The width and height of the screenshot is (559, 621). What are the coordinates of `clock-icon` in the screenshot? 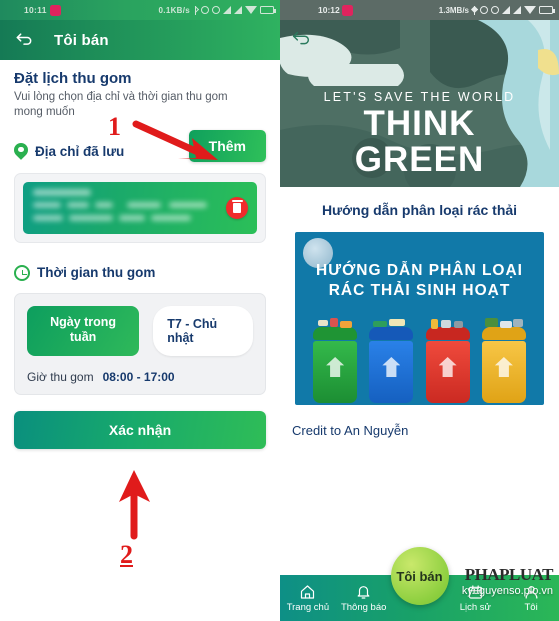 It's located at (22, 272).